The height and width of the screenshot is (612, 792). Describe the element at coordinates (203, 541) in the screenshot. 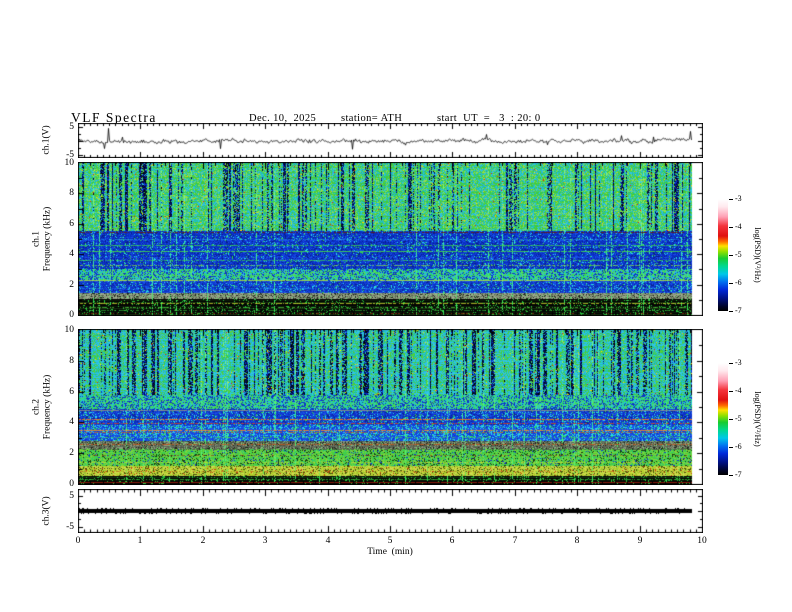

I see `x-tick-label: 2` at that location.